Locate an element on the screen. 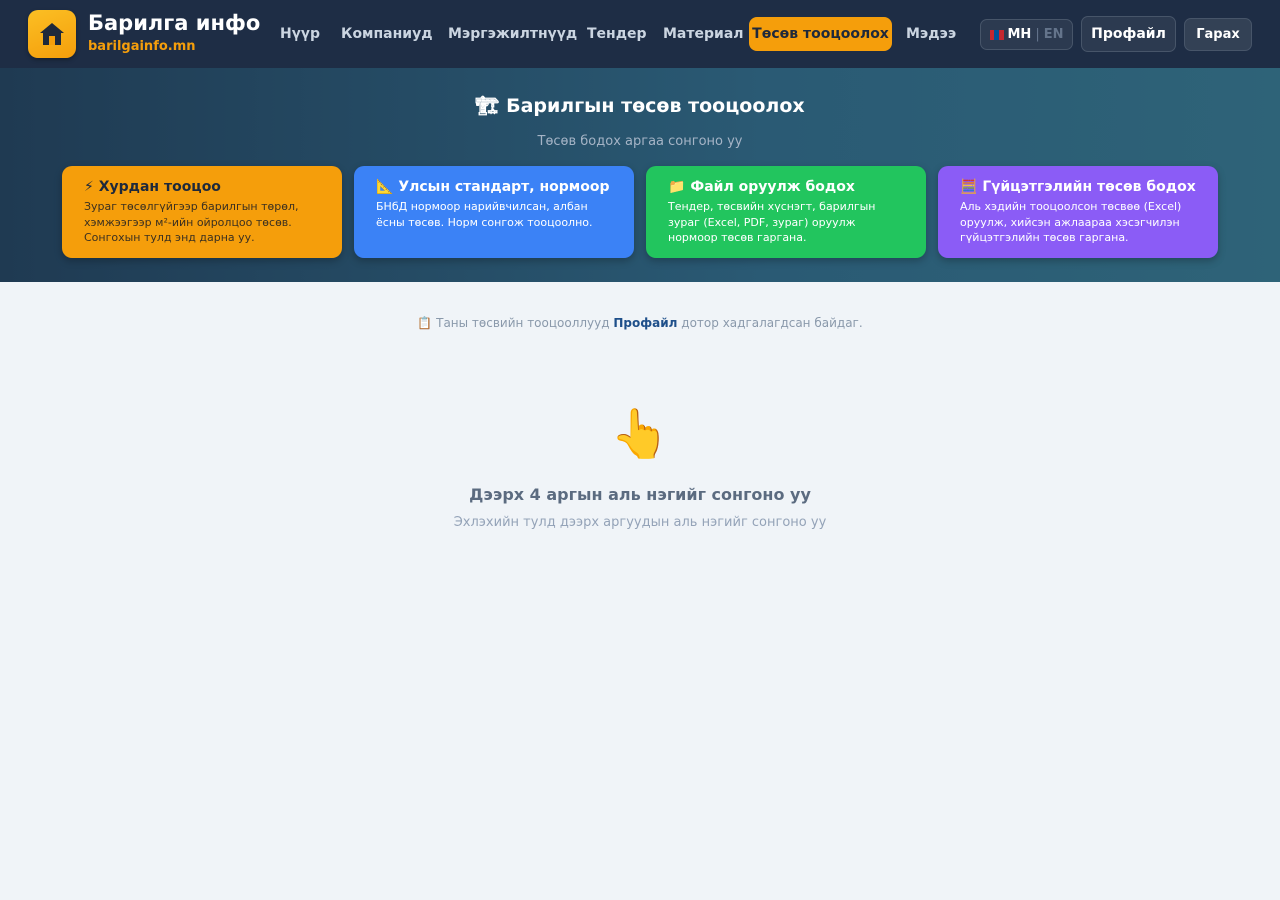  lightning-icon: ⚡ is located at coordinates (89, 187).